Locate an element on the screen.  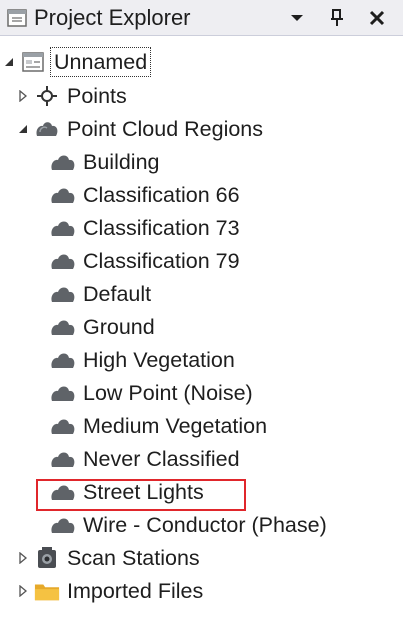
pin-icon is located at coordinates (337, 18).